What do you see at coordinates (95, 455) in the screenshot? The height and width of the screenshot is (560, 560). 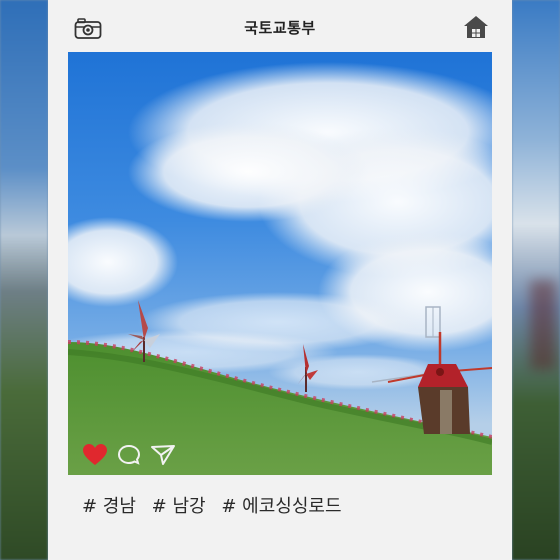 I see `heart-icon` at bounding box center [95, 455].